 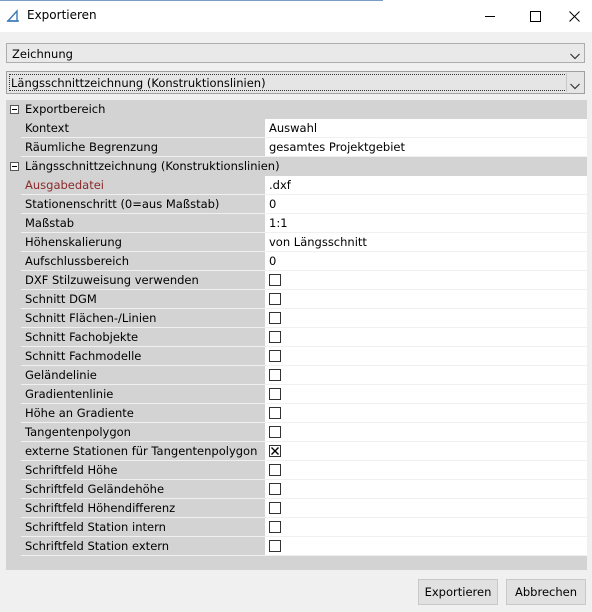 I want to click on property-name: Schriftfeld Station intern, so click(x=143, y=527).